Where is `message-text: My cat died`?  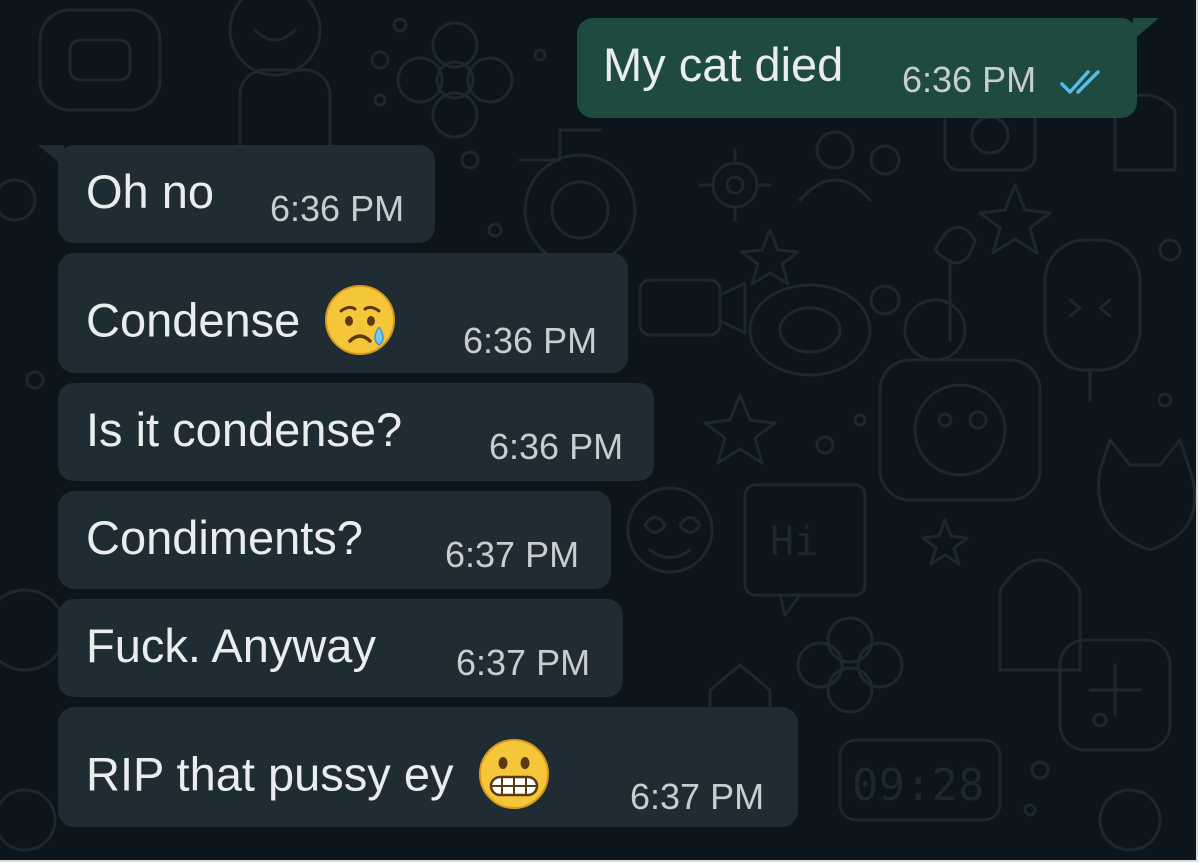
message-text: My cat died is located at coordinates (723, 64).